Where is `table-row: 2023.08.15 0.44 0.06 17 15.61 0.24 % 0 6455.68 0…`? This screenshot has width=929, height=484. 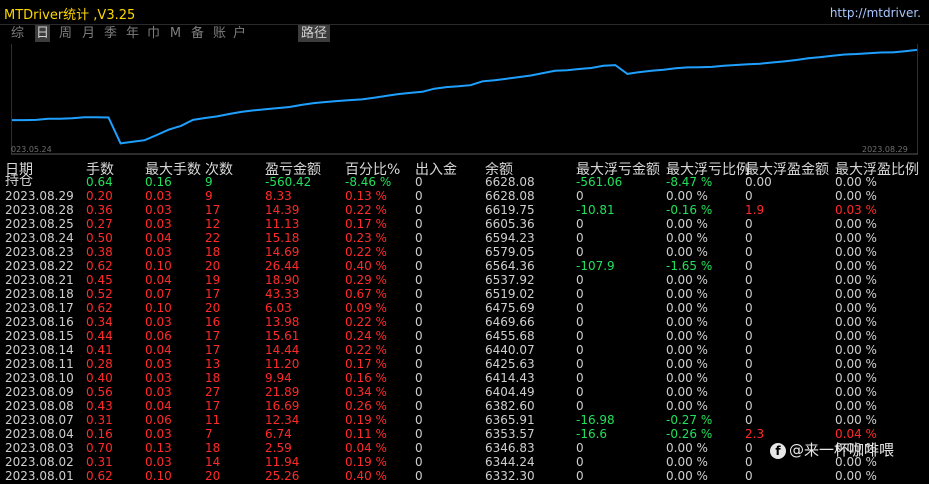
table-row: 2023.08.15 0.44 0.06 17 15.61 0.24 % 0 6455.68 0… is located at coordinates (464, 337).